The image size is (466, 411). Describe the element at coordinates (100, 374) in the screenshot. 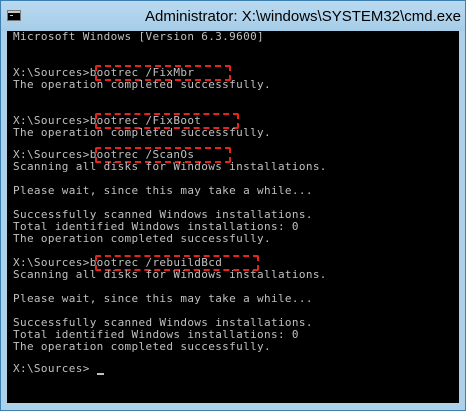

I see `text-cursor` at that location.